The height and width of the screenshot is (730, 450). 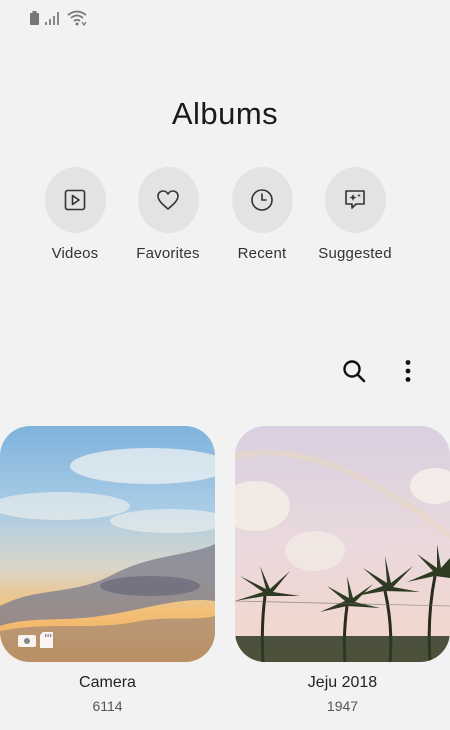 I want to click on page-title: Albums, so click(x=225, y=113).